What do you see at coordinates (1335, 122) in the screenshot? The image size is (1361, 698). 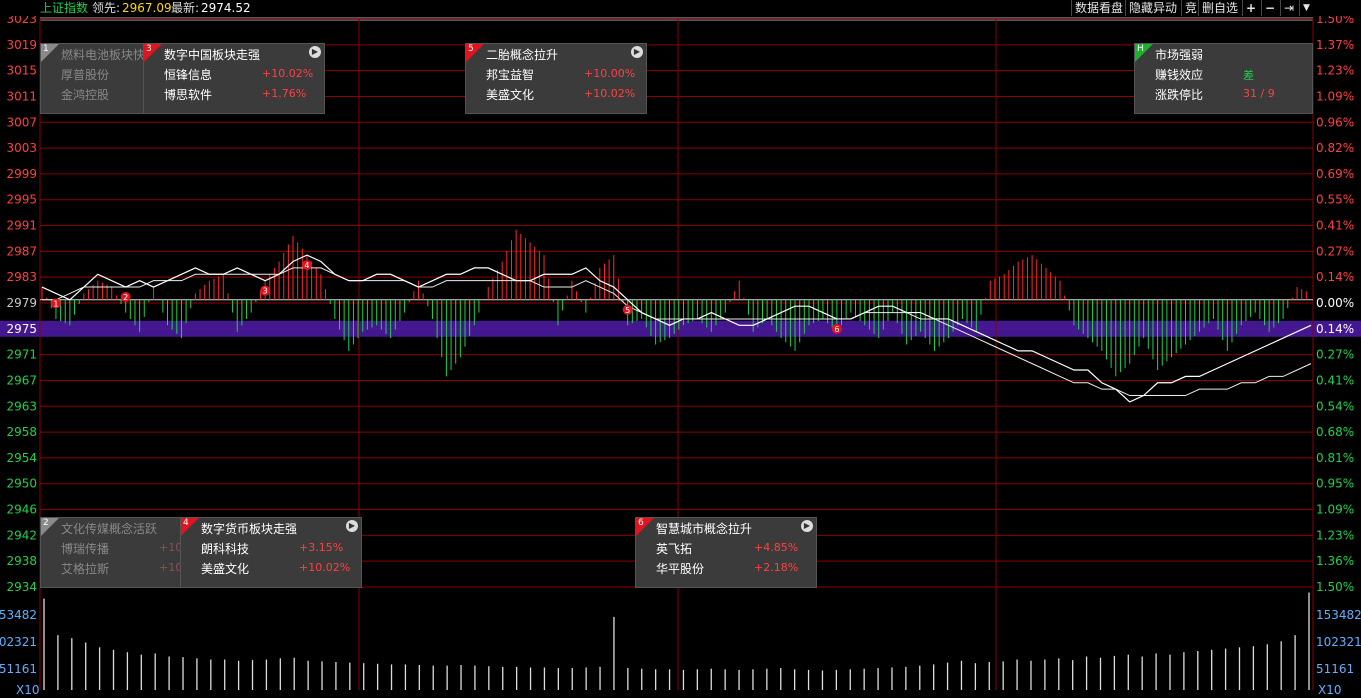 I see `y-axis-right-label: 0.96%` at bounding box center [1335, 122].